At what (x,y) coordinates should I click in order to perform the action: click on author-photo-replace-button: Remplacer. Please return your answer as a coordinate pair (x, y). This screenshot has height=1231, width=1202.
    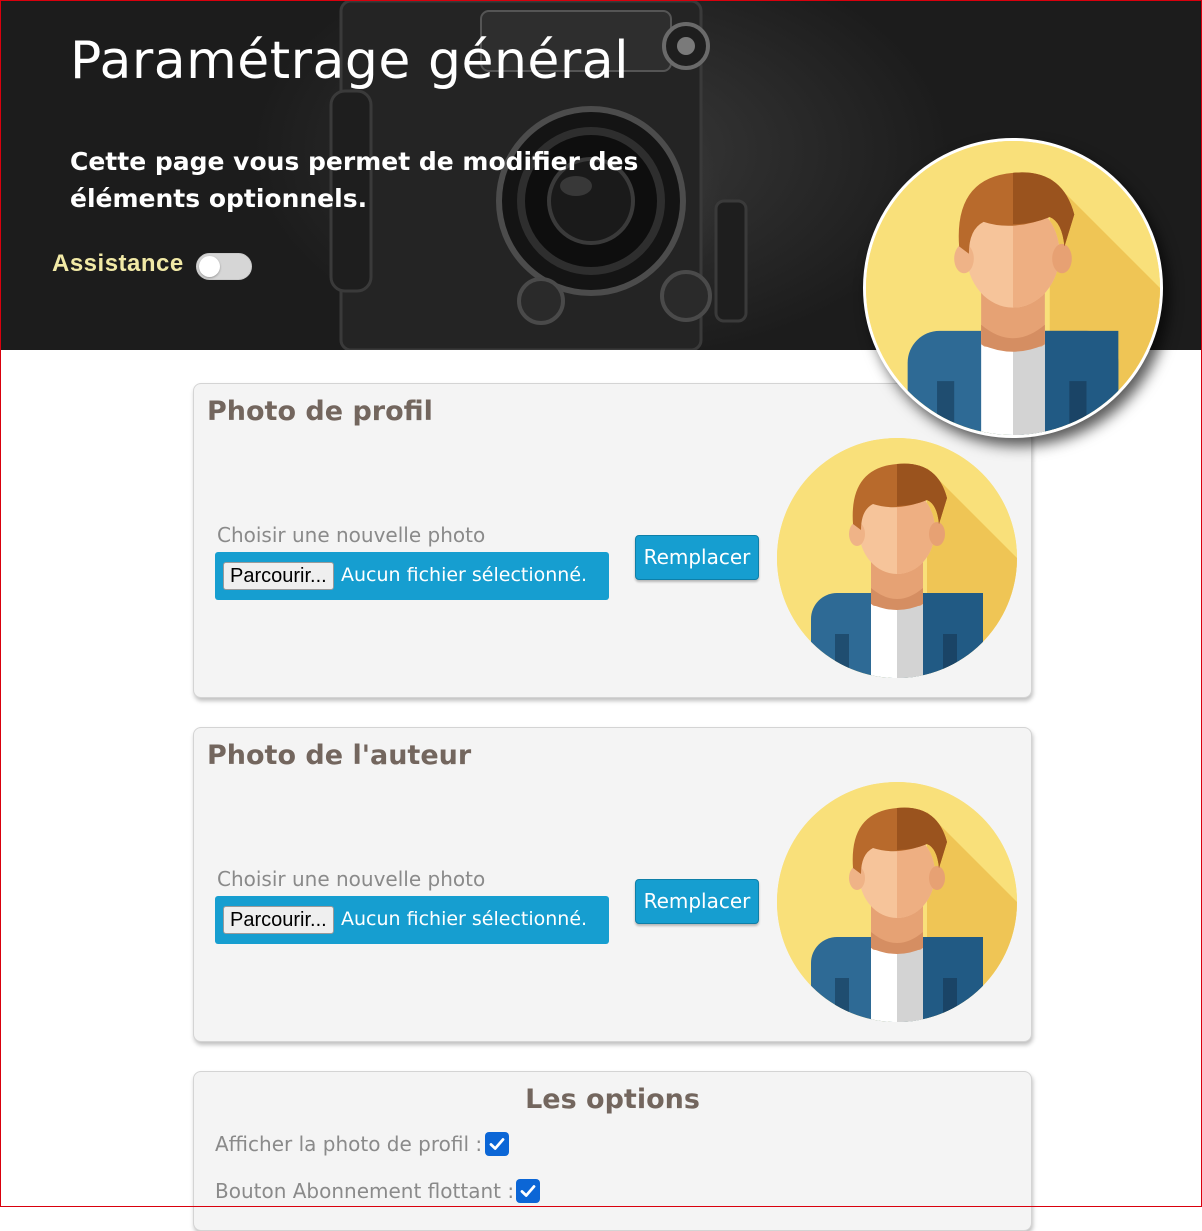
    Looking at the image, I should click on (697, 901).